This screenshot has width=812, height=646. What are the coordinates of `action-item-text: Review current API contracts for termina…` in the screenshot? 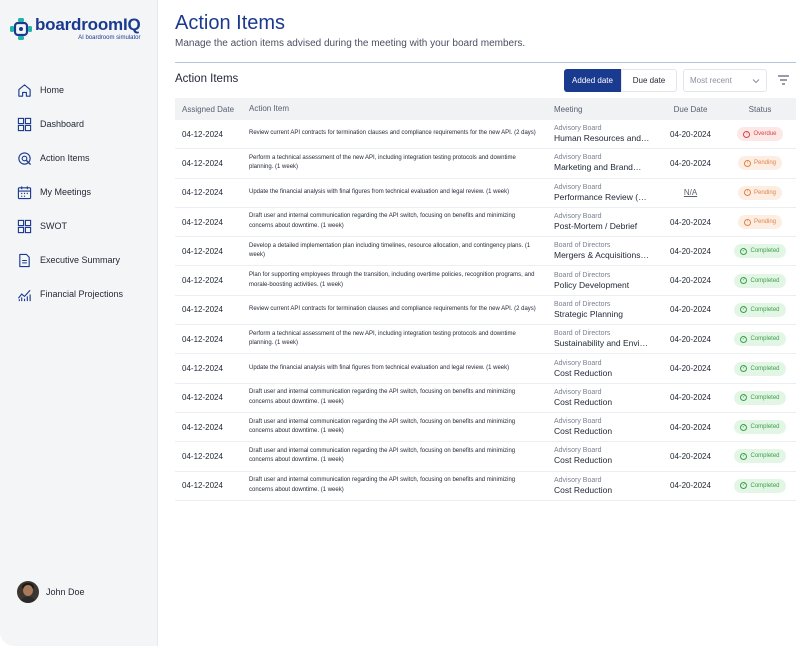 It's located at (392, 133).